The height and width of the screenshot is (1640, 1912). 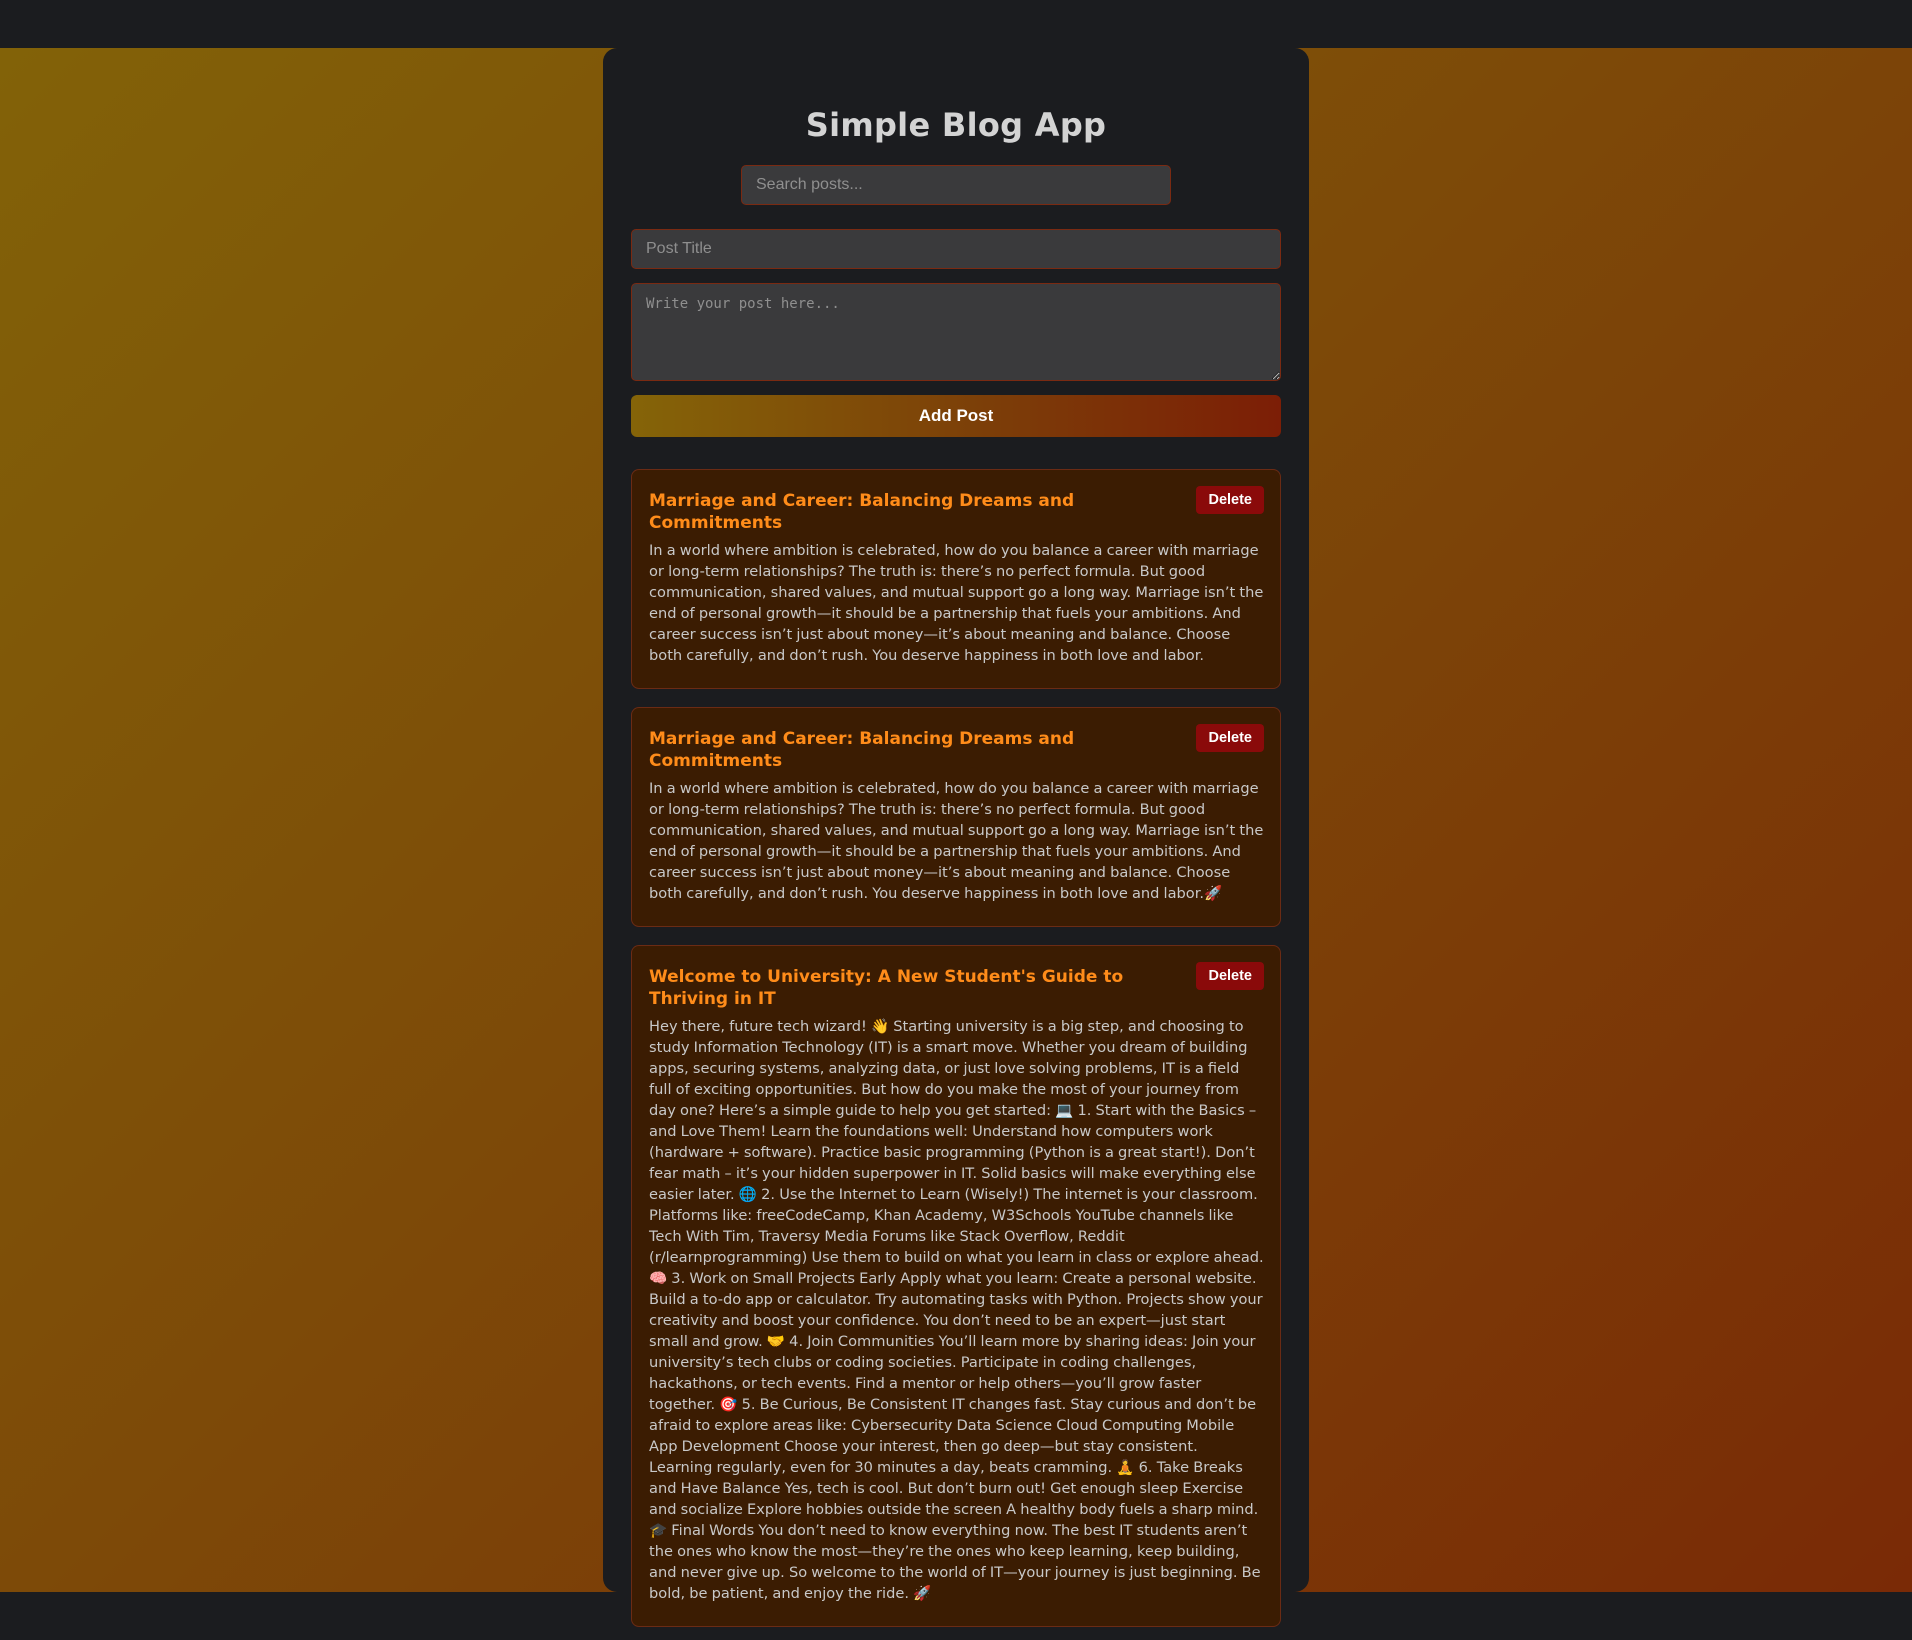 I want to click on new-post-form: Add Post, so click(x=956, y=333).